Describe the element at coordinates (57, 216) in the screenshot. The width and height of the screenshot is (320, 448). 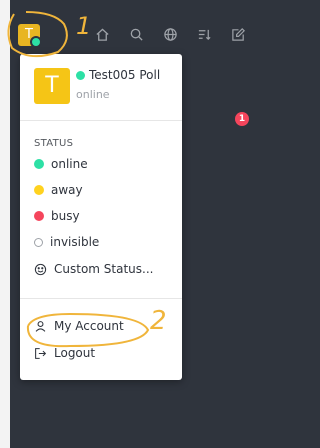
I see `status-busy-item: busy` at that location.